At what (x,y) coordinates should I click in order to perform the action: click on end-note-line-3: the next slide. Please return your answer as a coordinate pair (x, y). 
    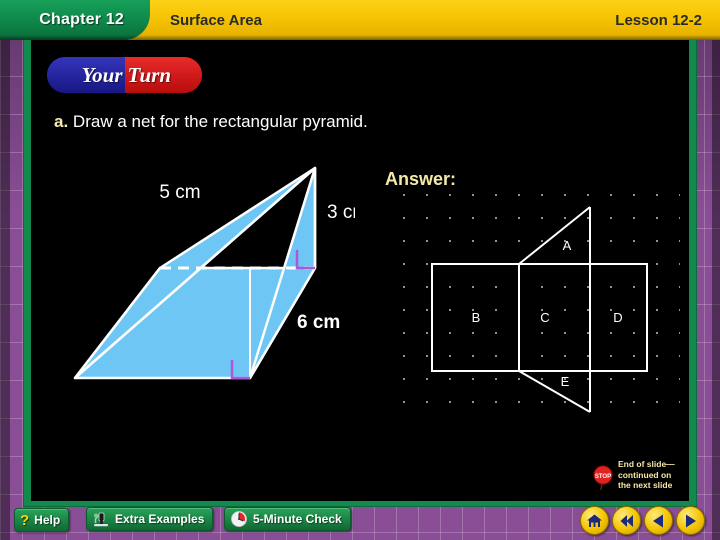
    Looking at the image, I should click on (645, 485).